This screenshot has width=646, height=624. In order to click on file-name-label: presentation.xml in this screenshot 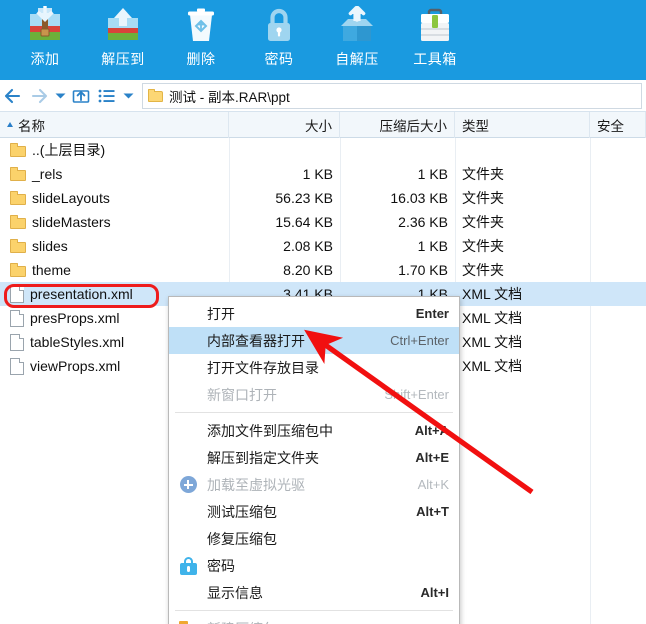, I will do `click(81, 294)`.